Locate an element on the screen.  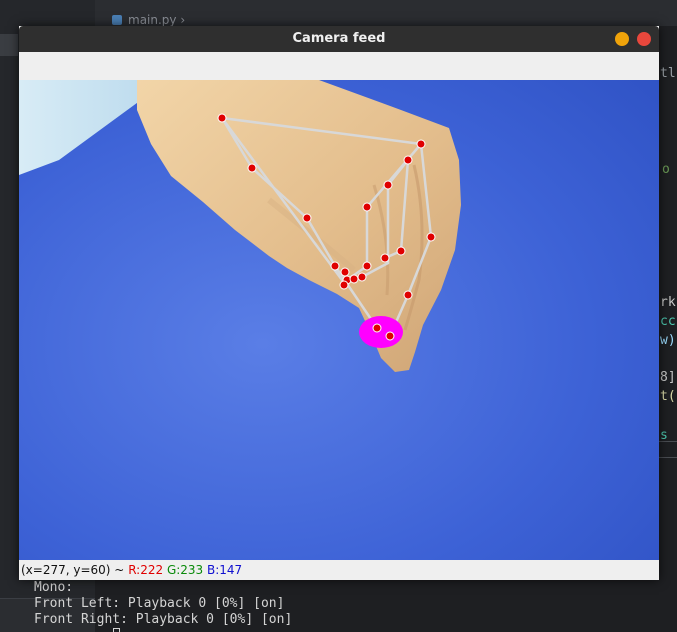
pixel-red-value: R:222 is located at coordinates (146, 570).